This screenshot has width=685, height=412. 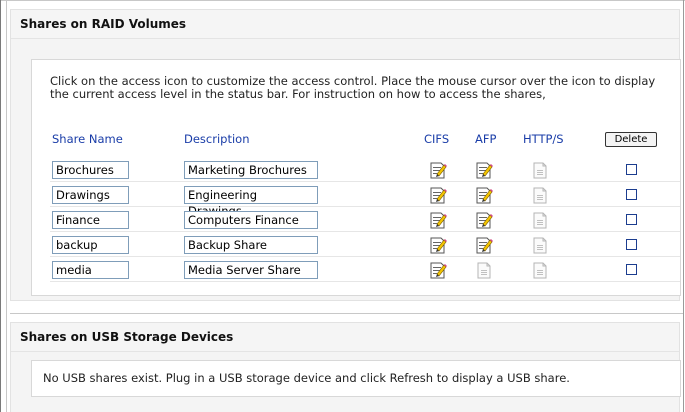 What do you see at coordinates (683, 206) in the screenshot?
I see `right-border` at bounding box center [683, 206].